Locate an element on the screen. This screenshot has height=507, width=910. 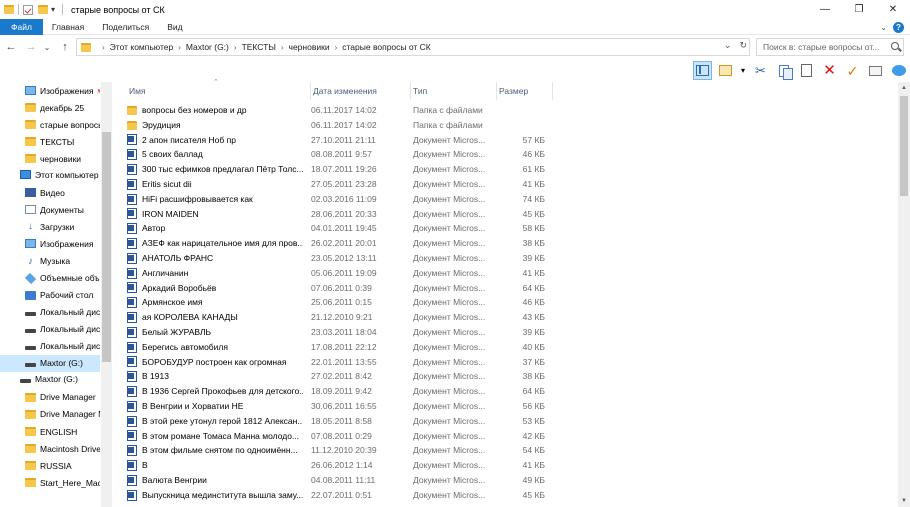
tab-home: Главная is located at coordinates (68, 27).